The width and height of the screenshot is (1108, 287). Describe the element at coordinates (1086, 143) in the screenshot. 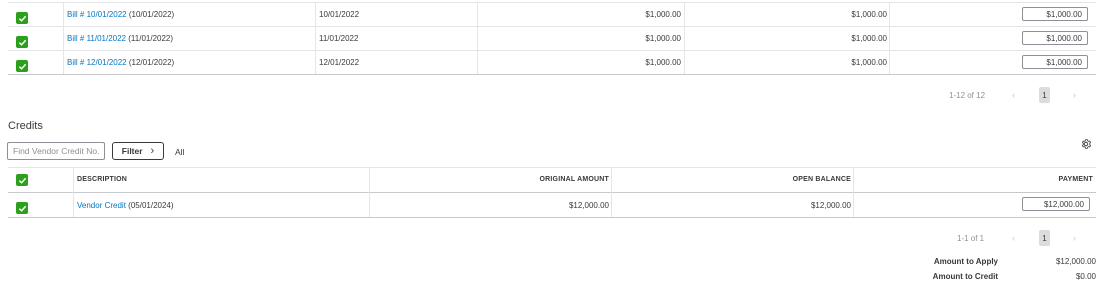

I see `gear-icon` at that location.